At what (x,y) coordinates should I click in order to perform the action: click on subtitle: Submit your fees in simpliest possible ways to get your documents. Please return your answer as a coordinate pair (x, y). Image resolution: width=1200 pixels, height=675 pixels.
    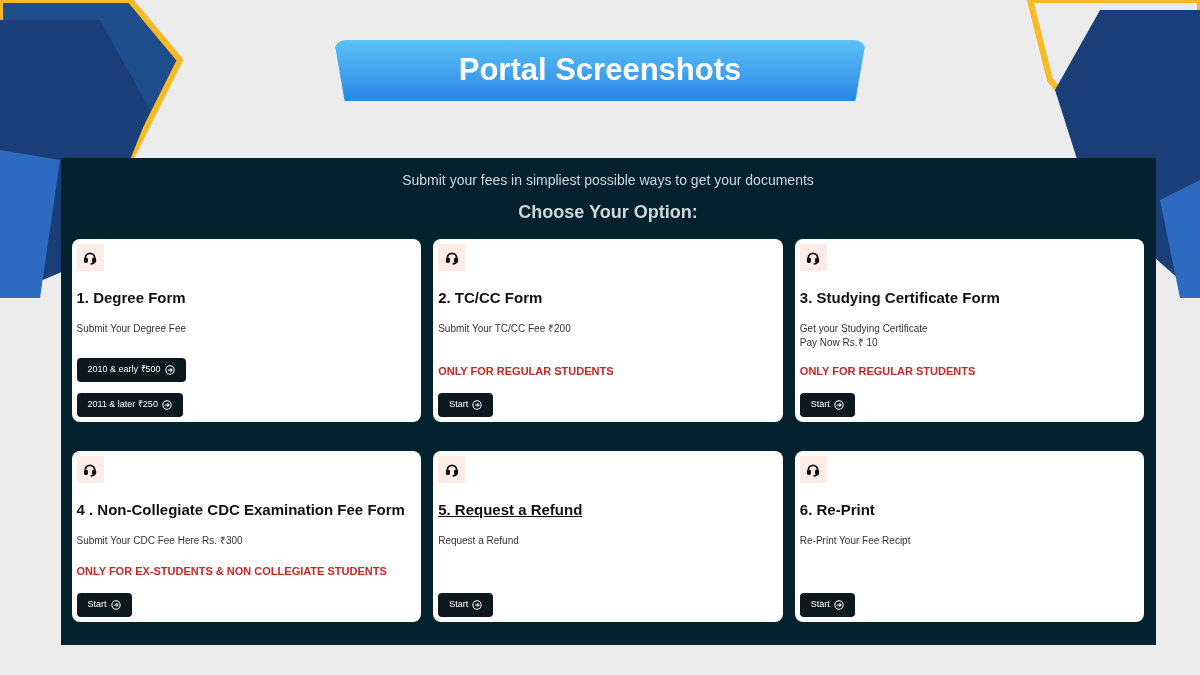
    Looking at the image, I should click on (608, 180).